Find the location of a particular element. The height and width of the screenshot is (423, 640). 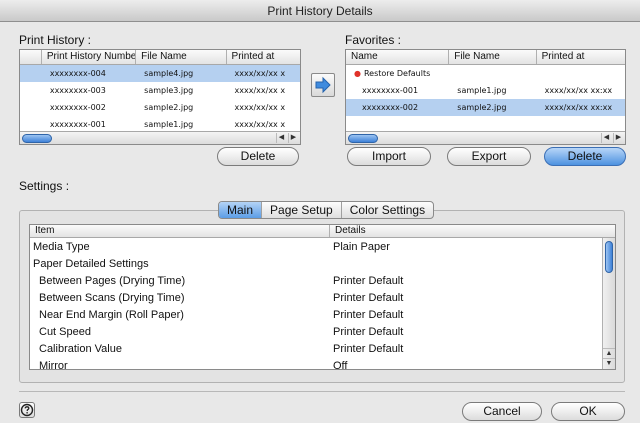

table-row: xxxxxxxx-002 sample2.jpg xxxx/xx/xx x is located at coordinates (160, 107).